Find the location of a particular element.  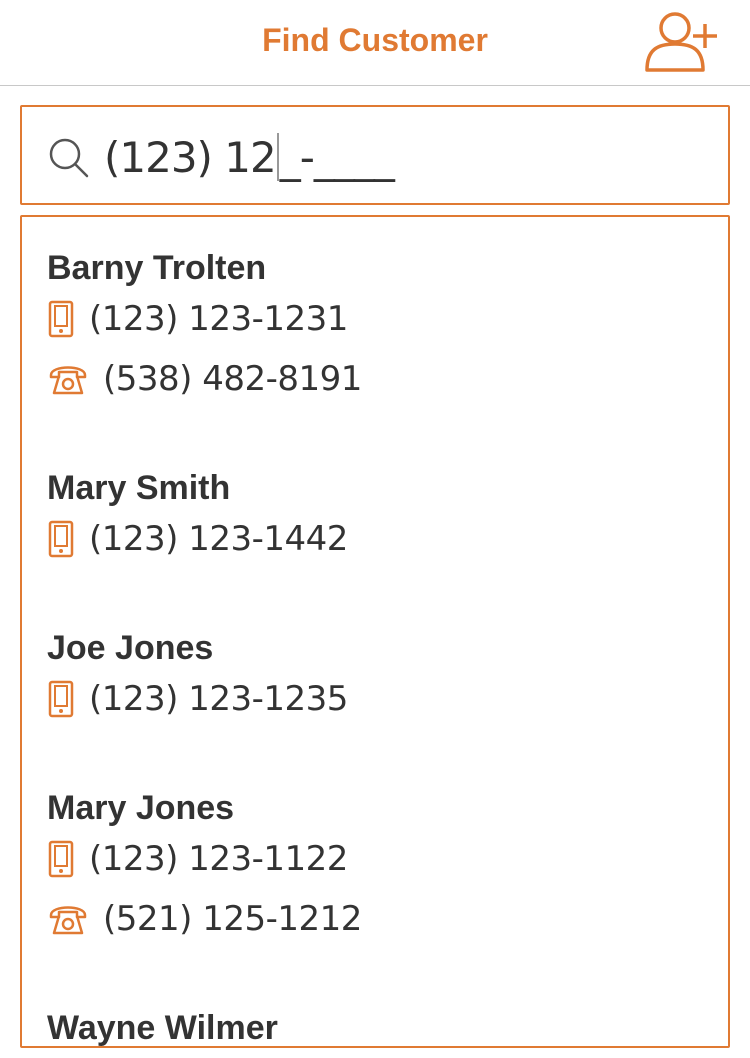

customer-name: Mary Smith is located at coordinates (139, 488).